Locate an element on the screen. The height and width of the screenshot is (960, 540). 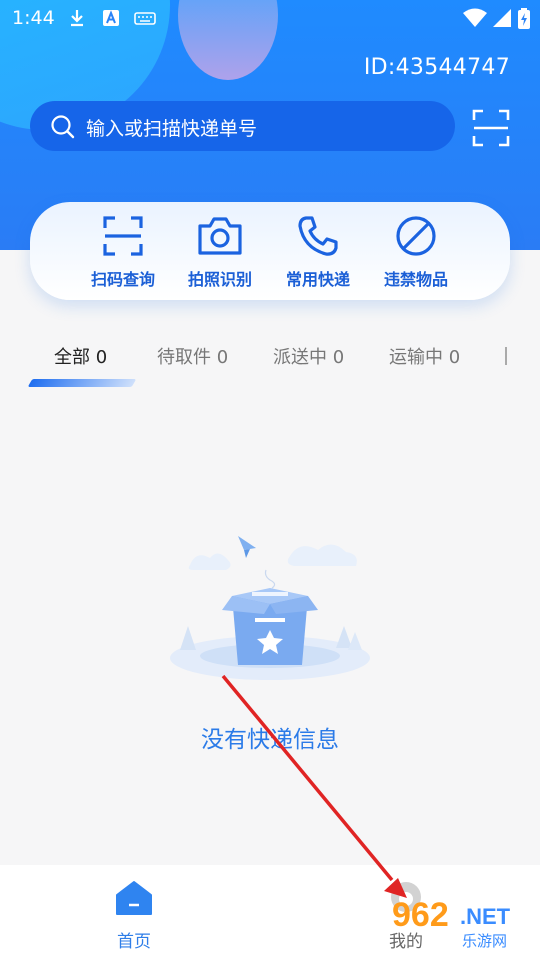
empty-box-illustration is located at coordinates (270, 608).